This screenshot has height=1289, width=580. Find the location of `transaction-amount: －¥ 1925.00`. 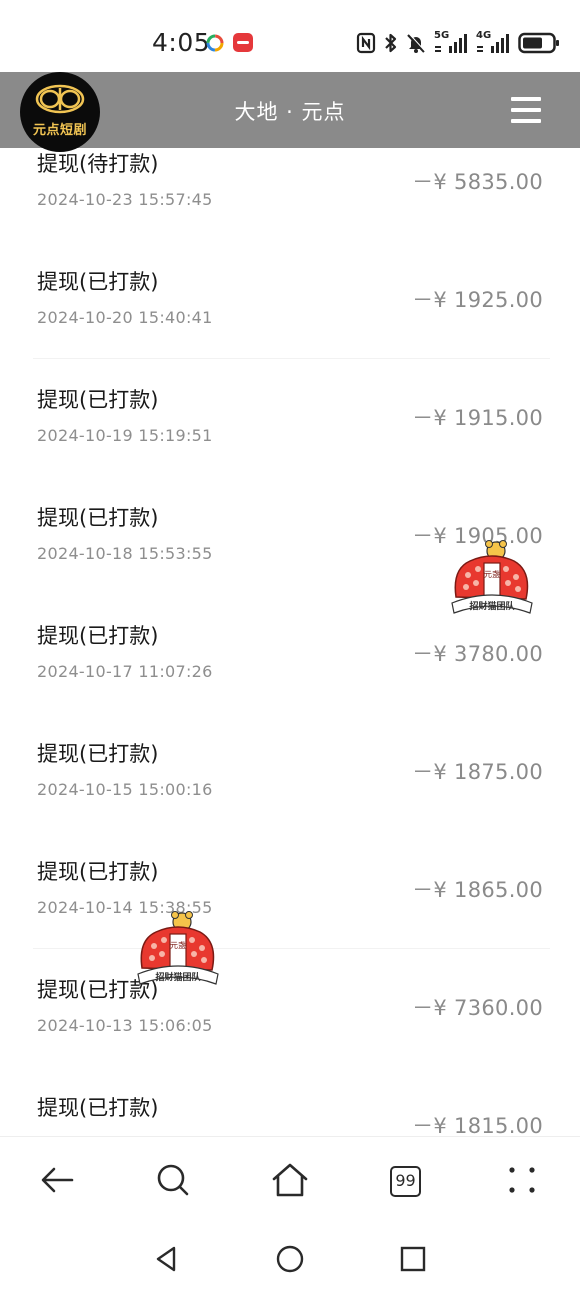

transaction-amount: －¥ 1925.00 is located at coordinates (477, 300).